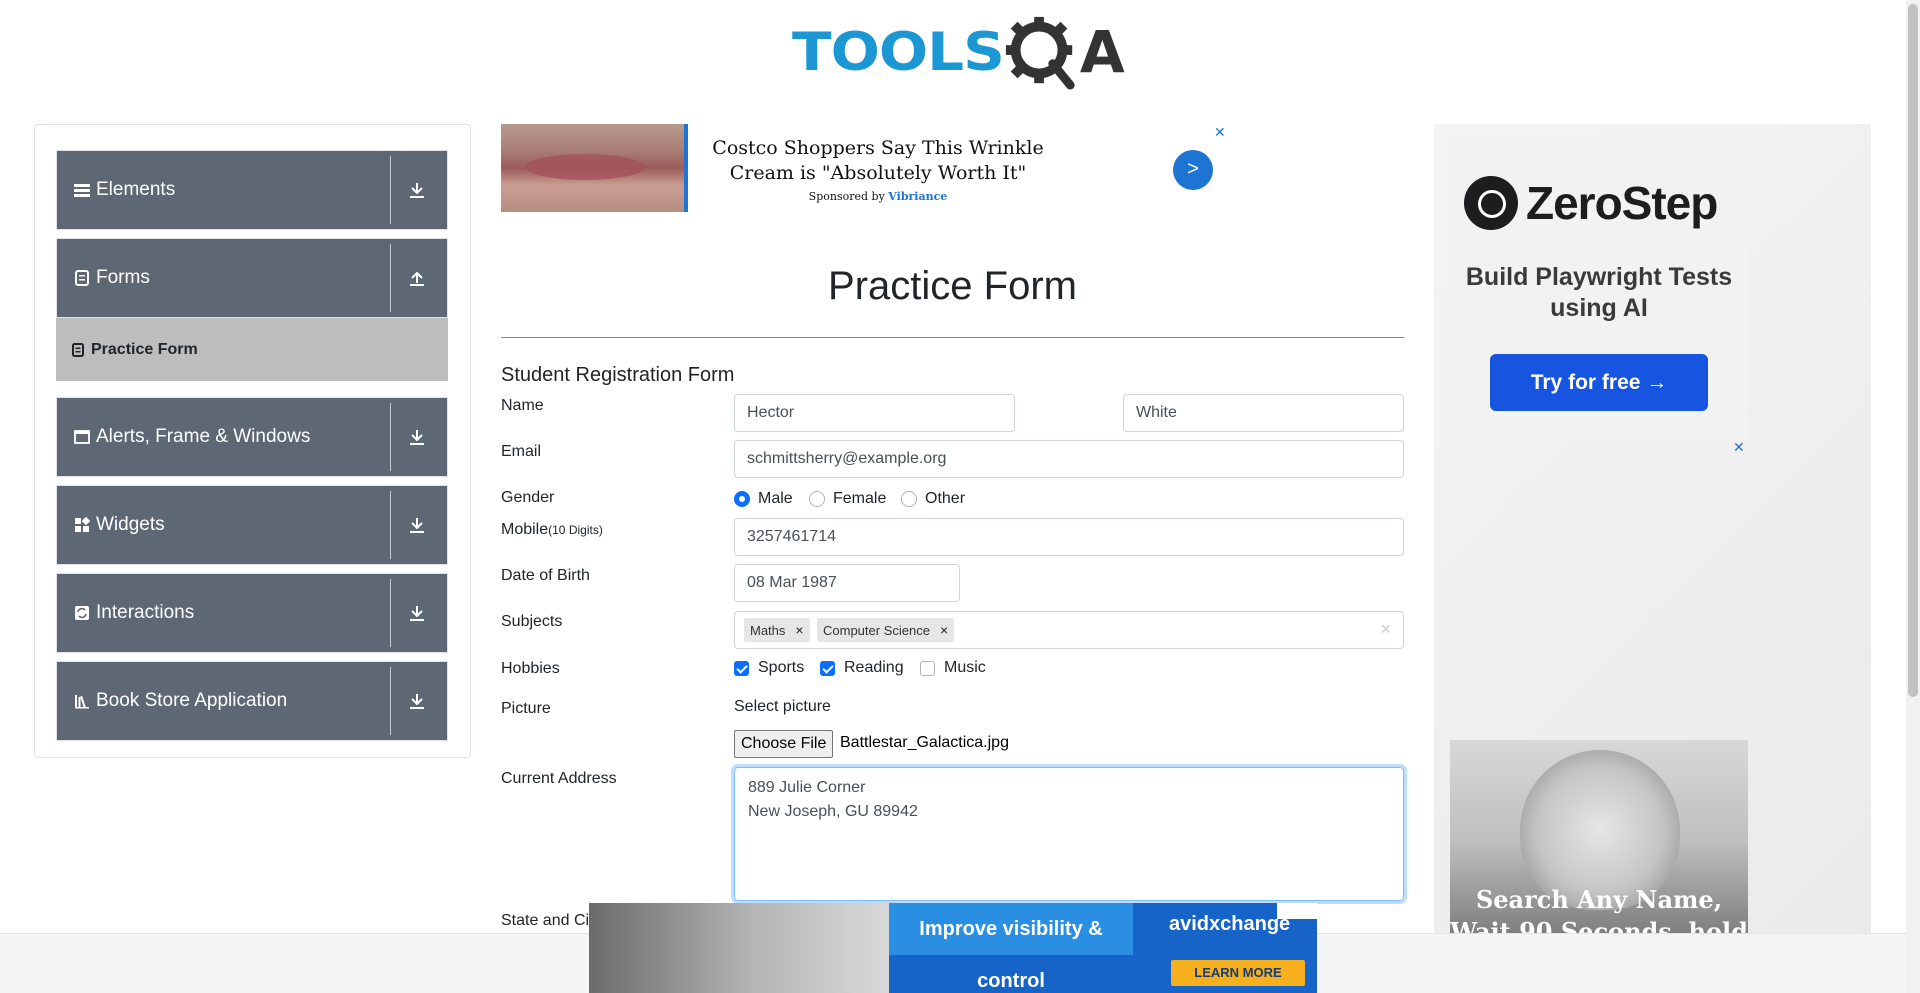 The width and height of the screenshot is (1920, 993). I want to click on choose-file-button: Choose File, so click(784, 744).